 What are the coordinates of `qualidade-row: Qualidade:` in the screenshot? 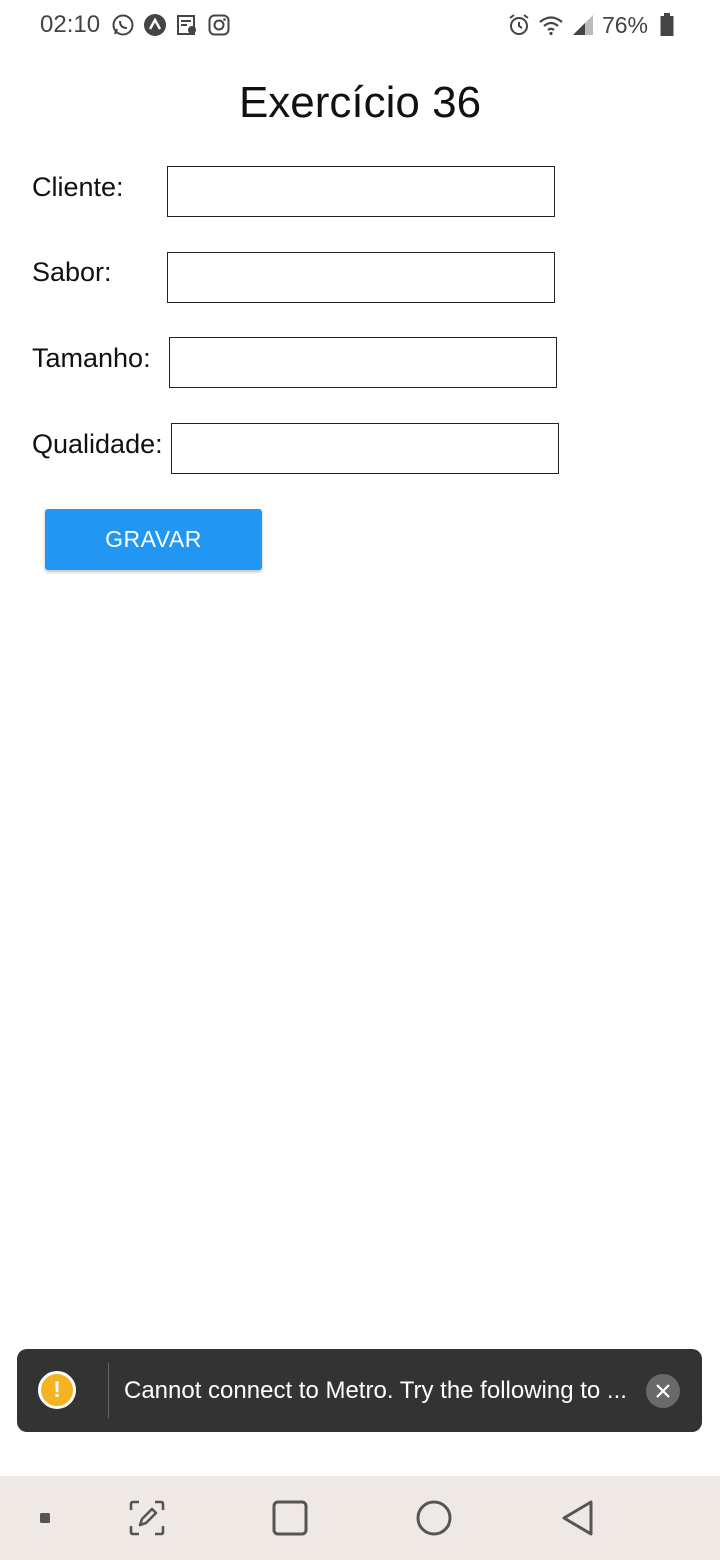 It's located at (97, 444).